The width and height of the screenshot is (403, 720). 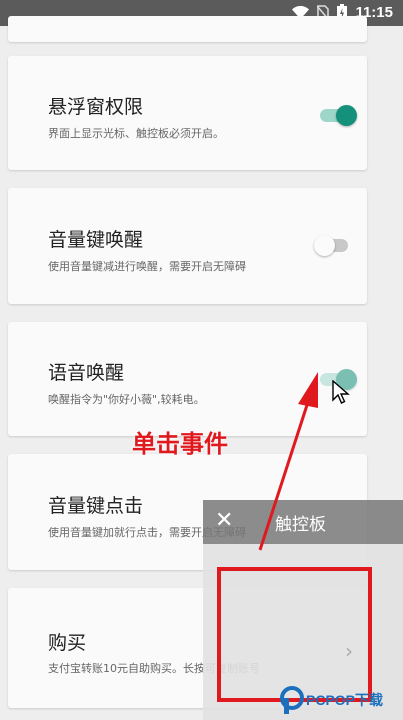 I want to click on watermark-text: PCPOP下载, so click(x=345, y=700).